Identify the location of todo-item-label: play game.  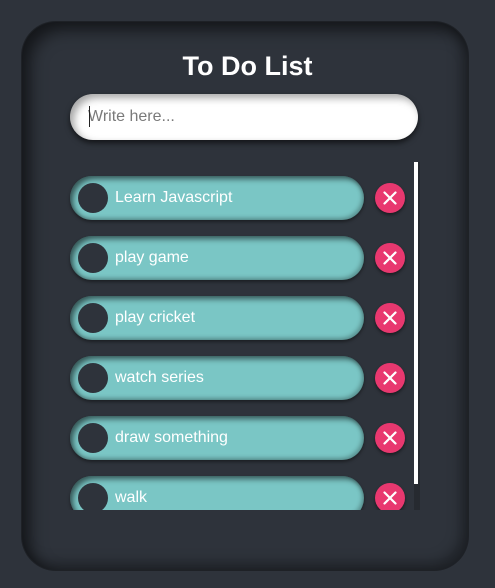
(152, 257).